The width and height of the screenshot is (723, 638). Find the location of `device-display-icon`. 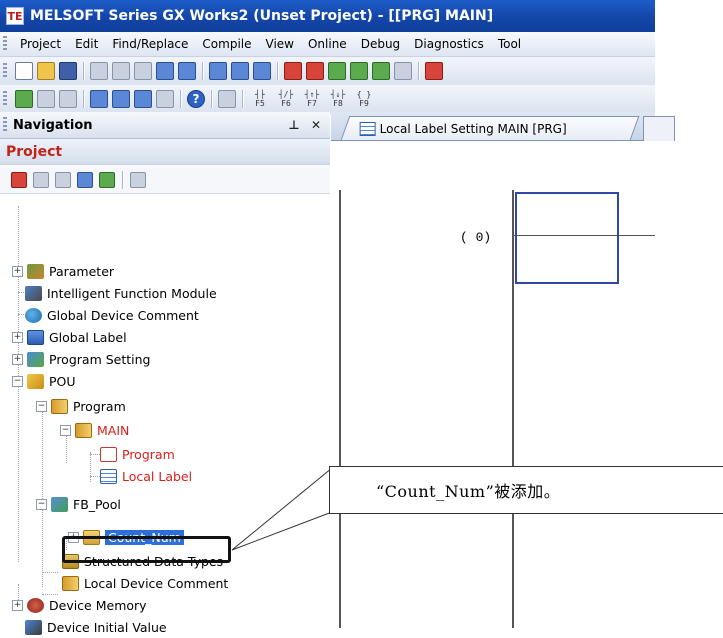

device-display-icon is located at coordinates (121, 99).